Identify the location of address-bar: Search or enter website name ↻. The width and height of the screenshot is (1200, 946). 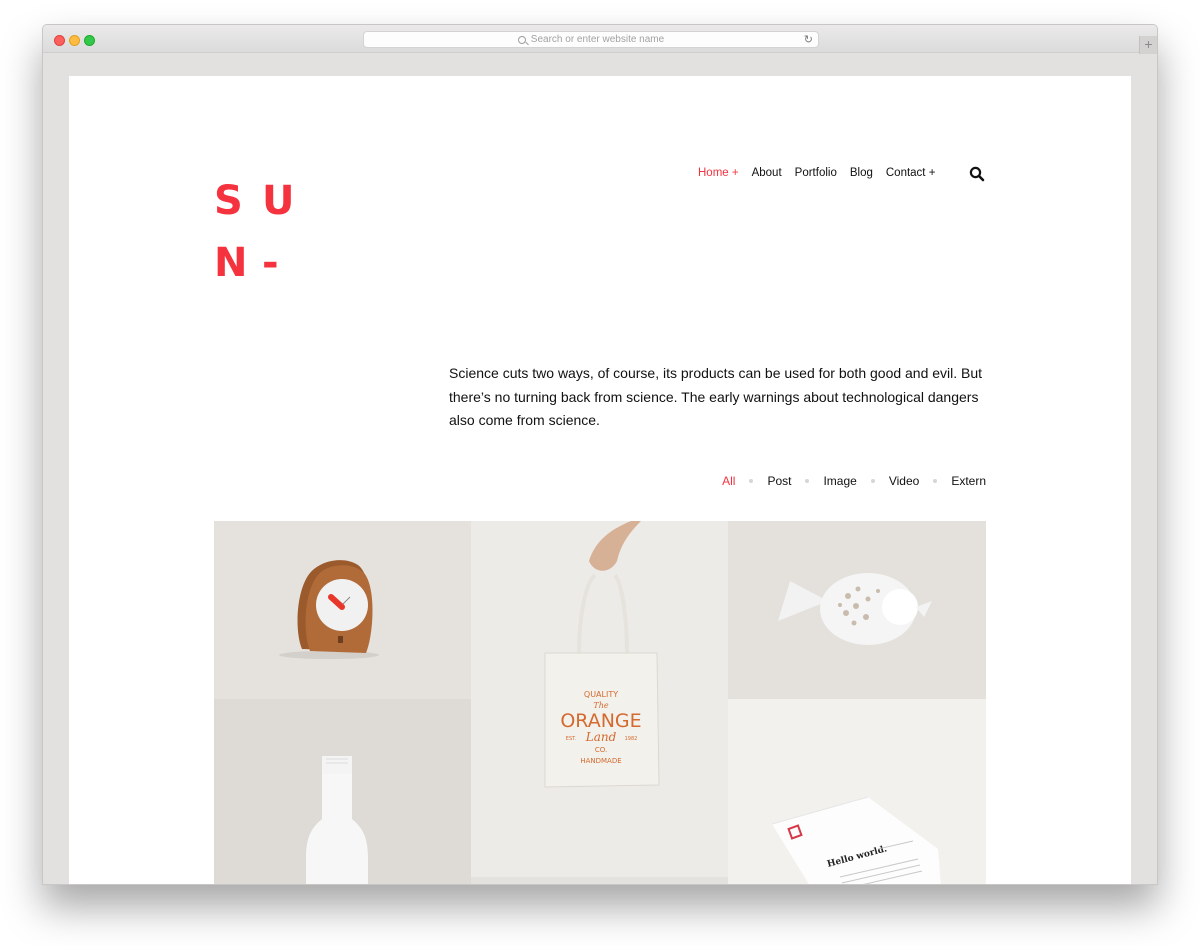
(591, 39).